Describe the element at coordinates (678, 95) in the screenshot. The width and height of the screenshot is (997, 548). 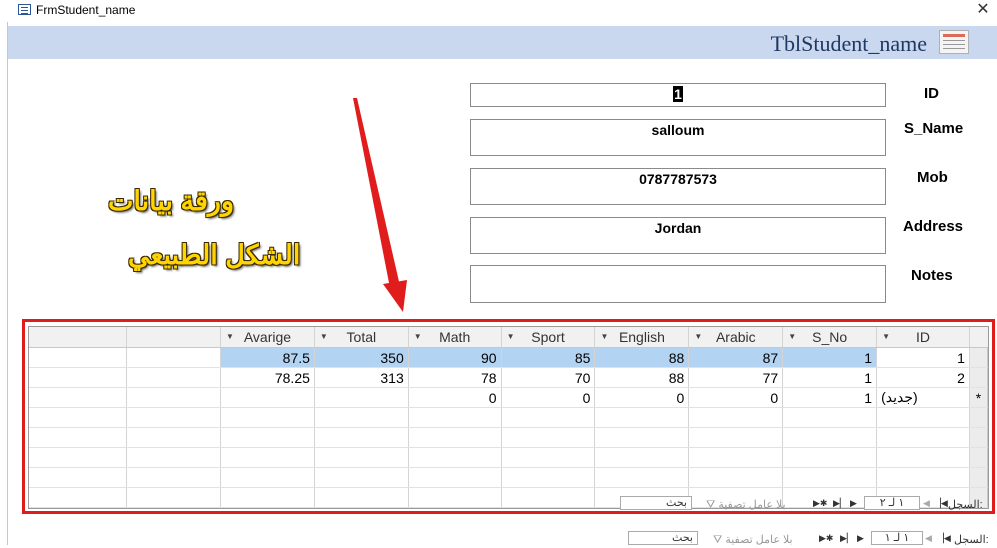
I see `id-field: 1` at that location.